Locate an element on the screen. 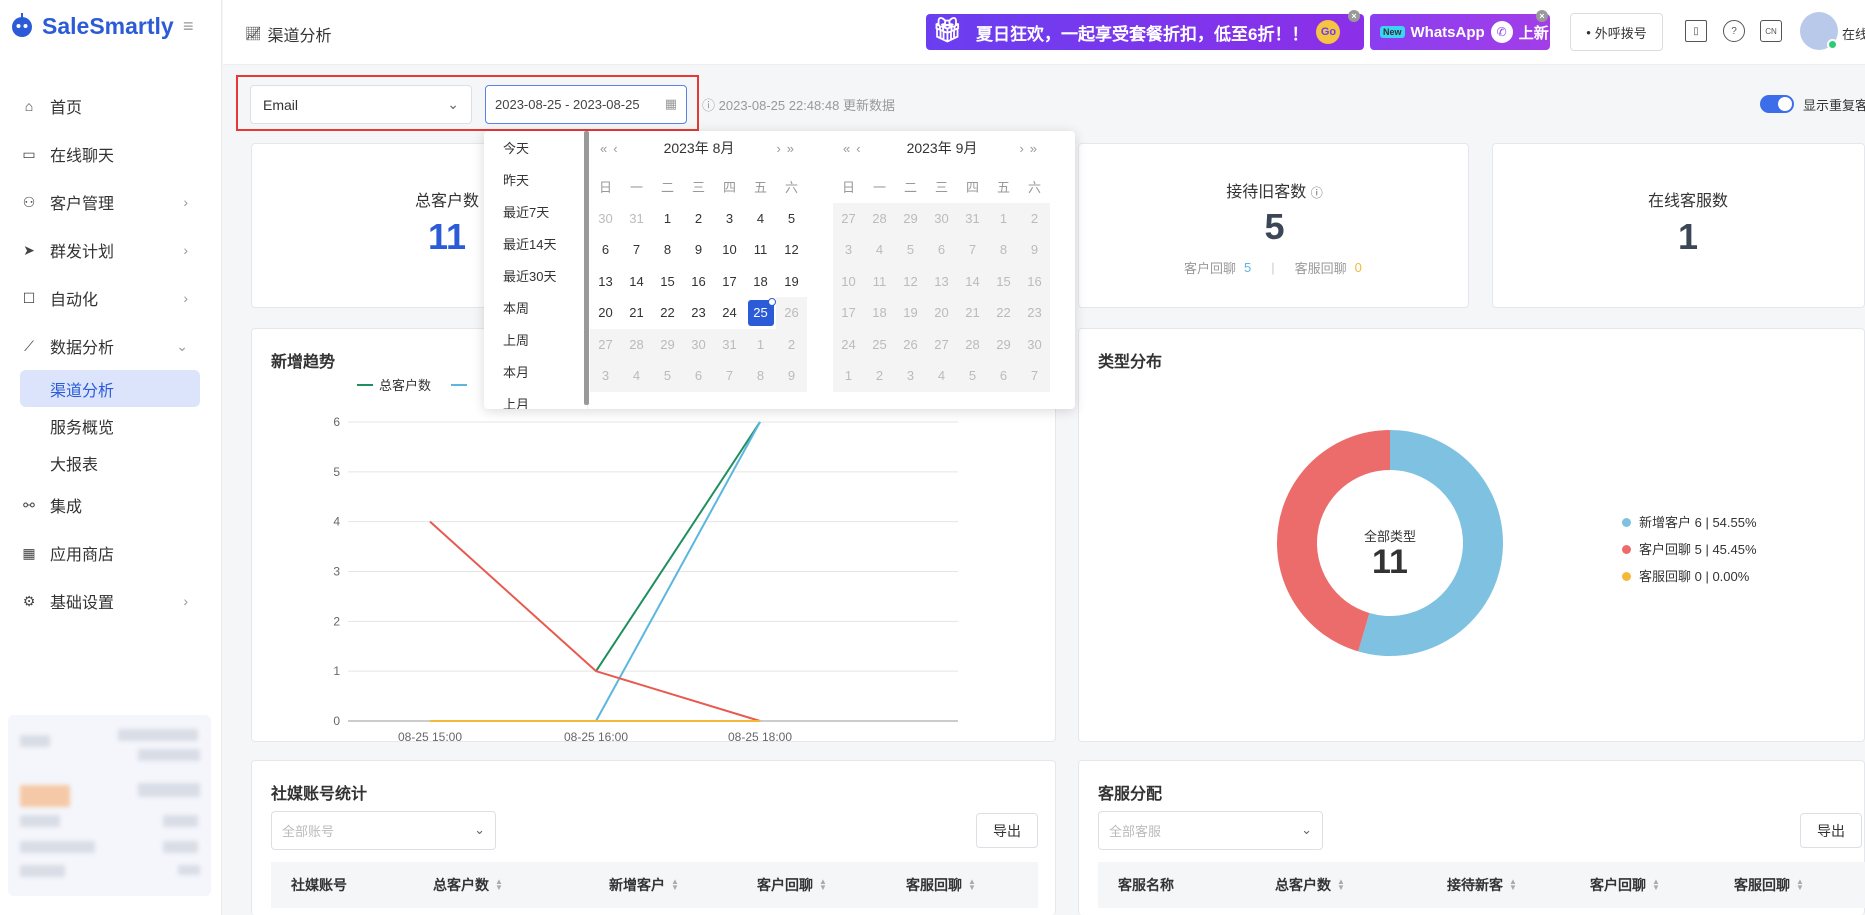 The image size is (1865, 915). calendar-day: 17 is located at coordinates (729, 282).